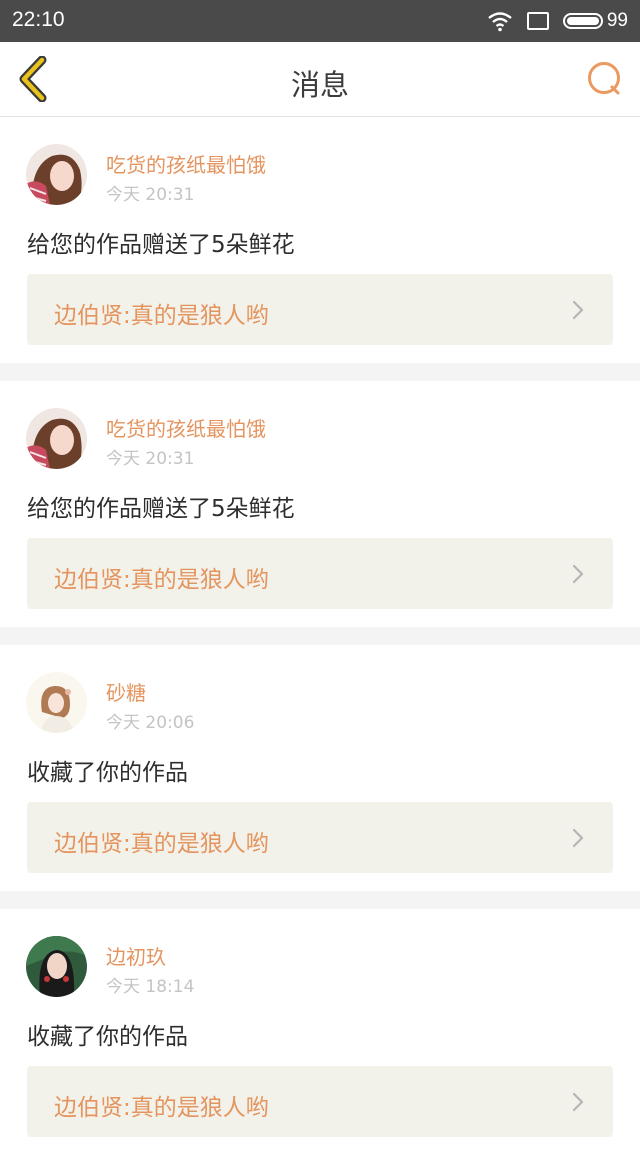  I want to click on battery-indicator: 99, so click(595, 21).